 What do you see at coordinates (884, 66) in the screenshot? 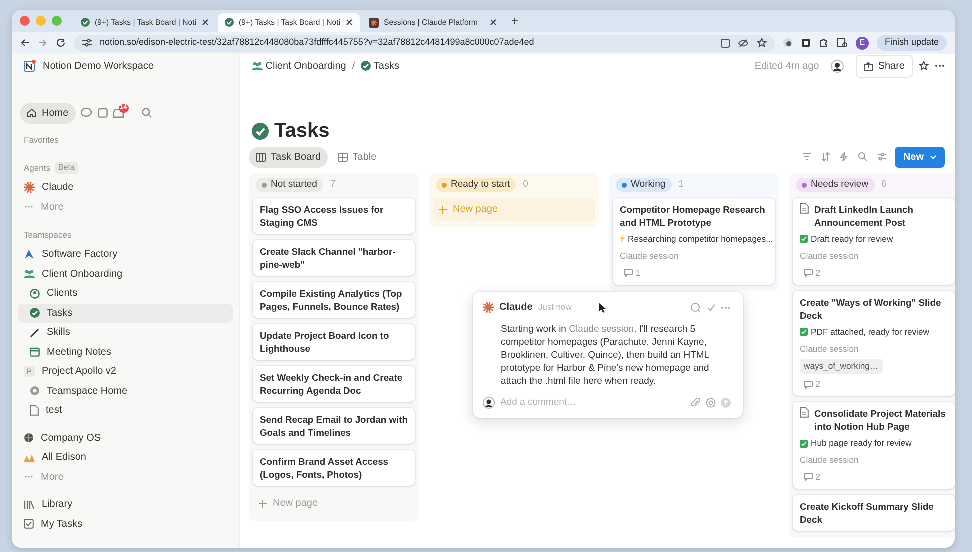
I see `share-button: Share` at bounding box center [884, 66].